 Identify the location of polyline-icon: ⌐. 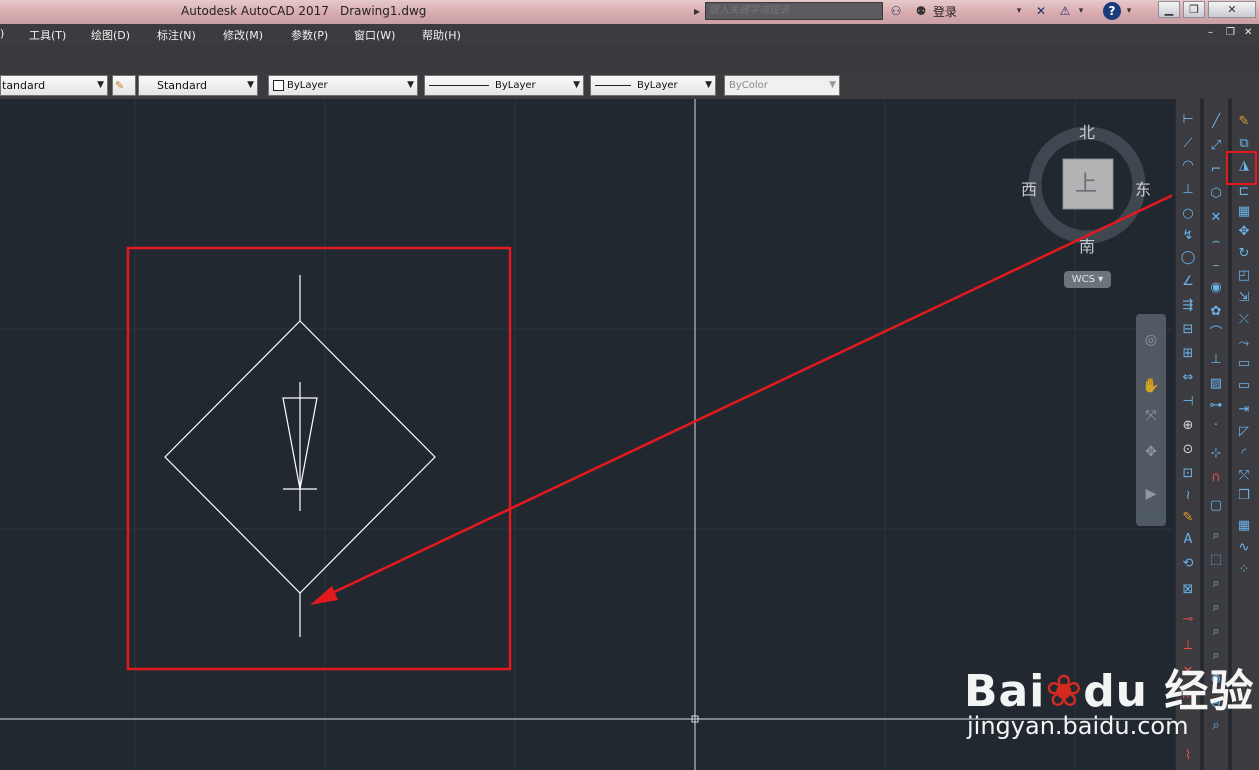
(1216, 170).